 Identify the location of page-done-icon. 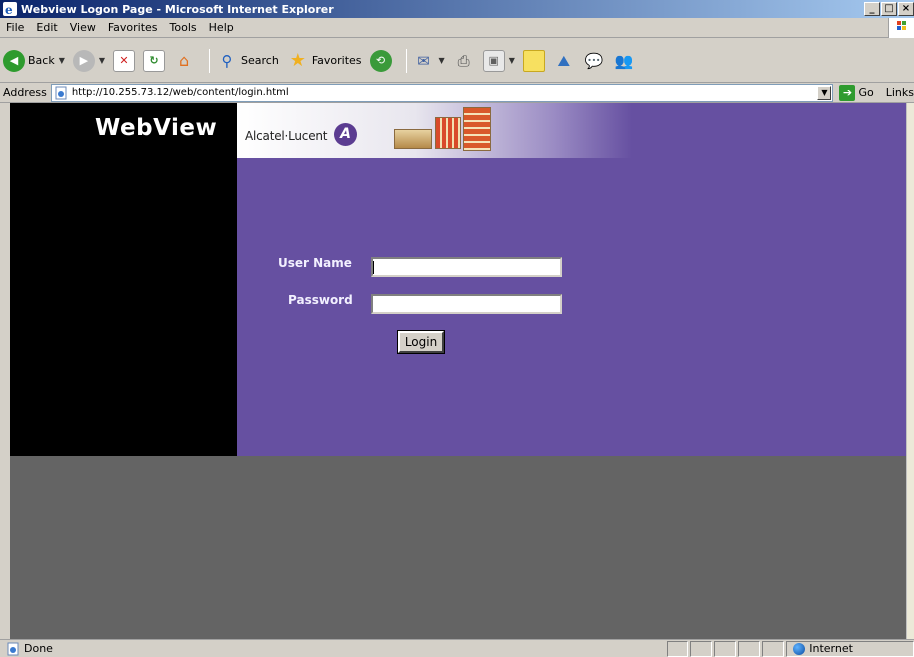
(13, 648).